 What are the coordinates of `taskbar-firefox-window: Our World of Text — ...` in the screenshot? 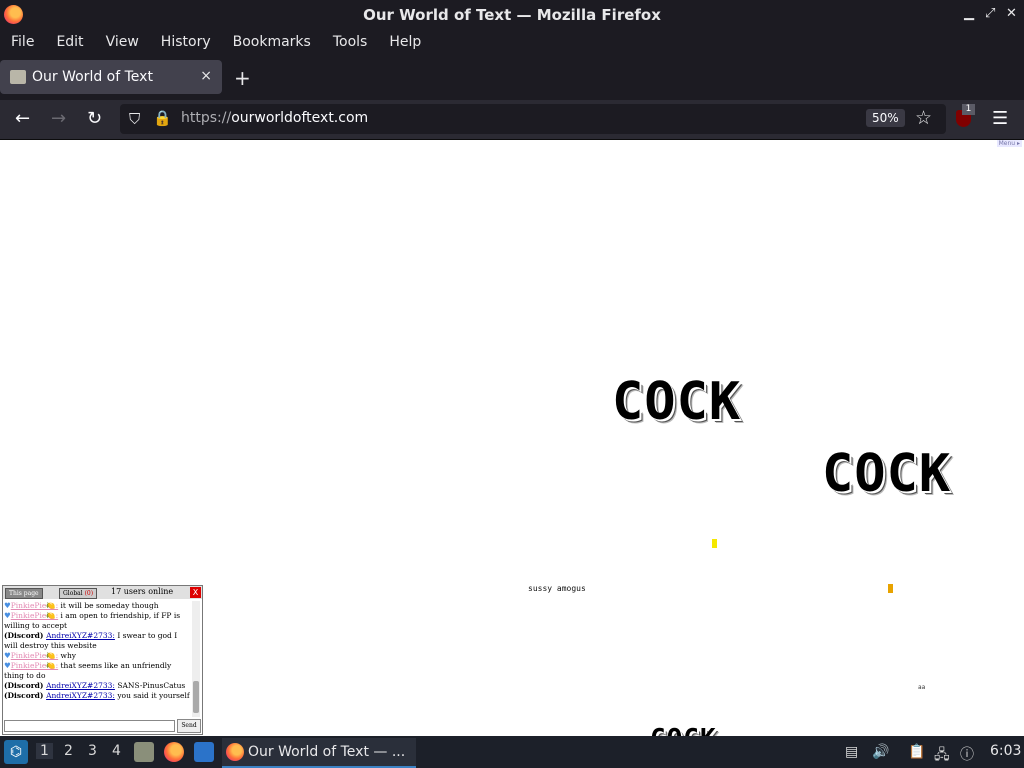 It's located at (319, 753).